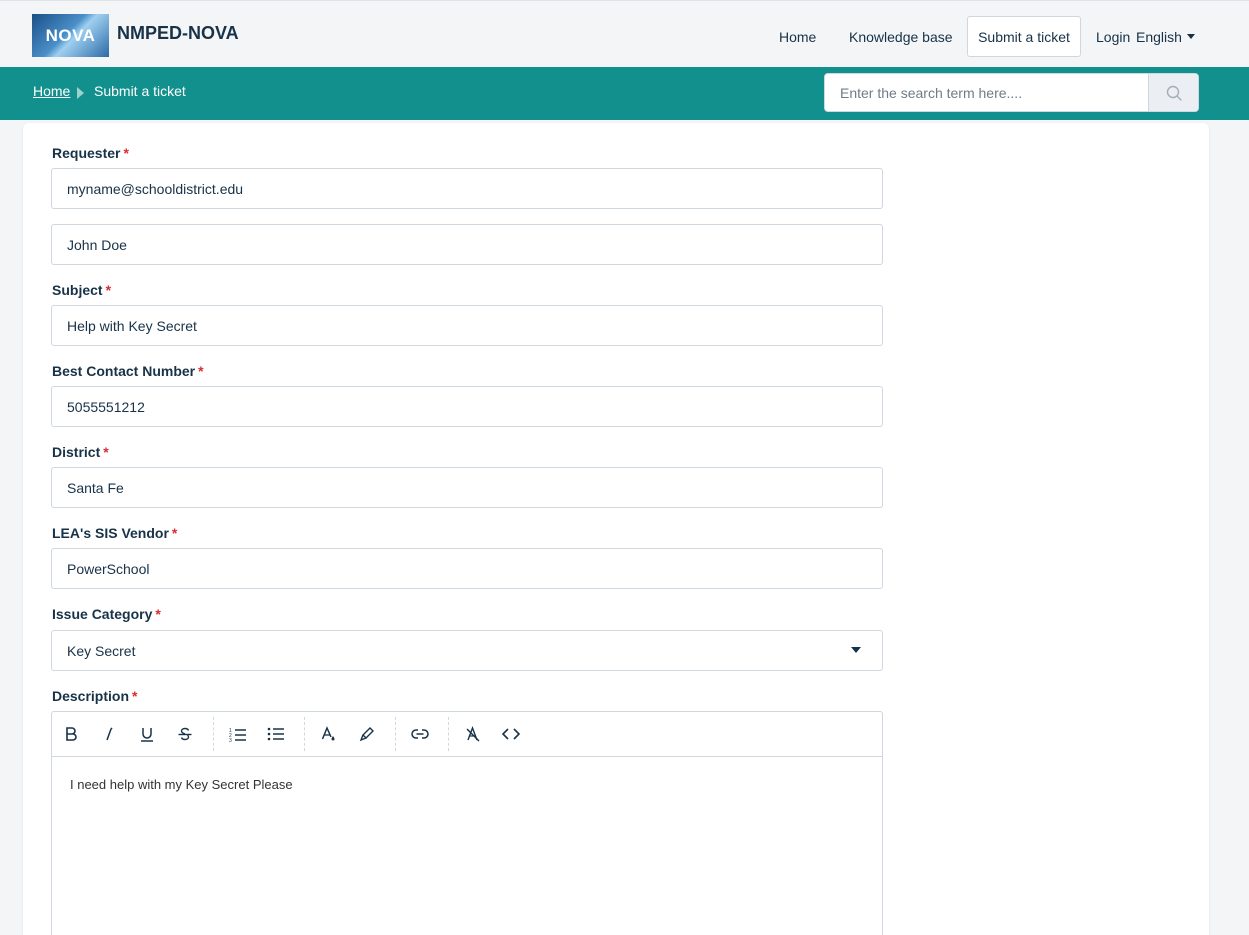 This screenshot has width=1249, height=935. I want to click on breadcrumb-separator-icon, so click(80, 93).